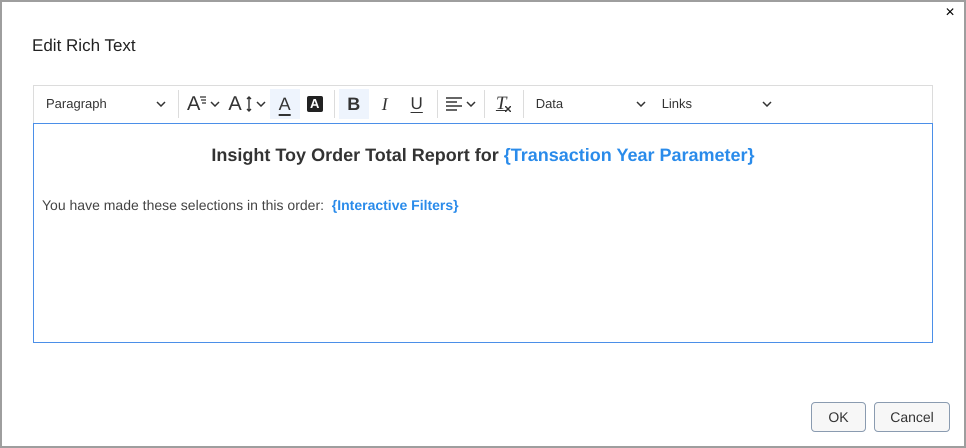 The height and width of the screenshot is (448, 966). I want to click on font-color-button: A, so click(285, 104).